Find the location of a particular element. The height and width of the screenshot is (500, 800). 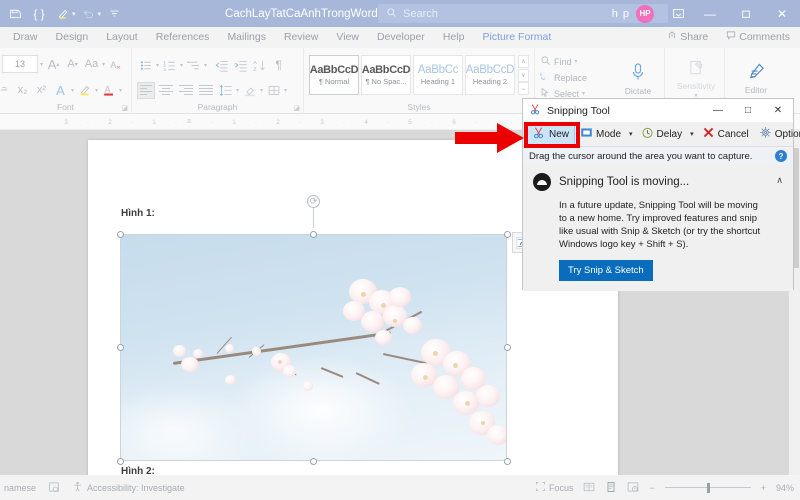

find-caret-icon: ▾ is located at coordinates (576, 61).